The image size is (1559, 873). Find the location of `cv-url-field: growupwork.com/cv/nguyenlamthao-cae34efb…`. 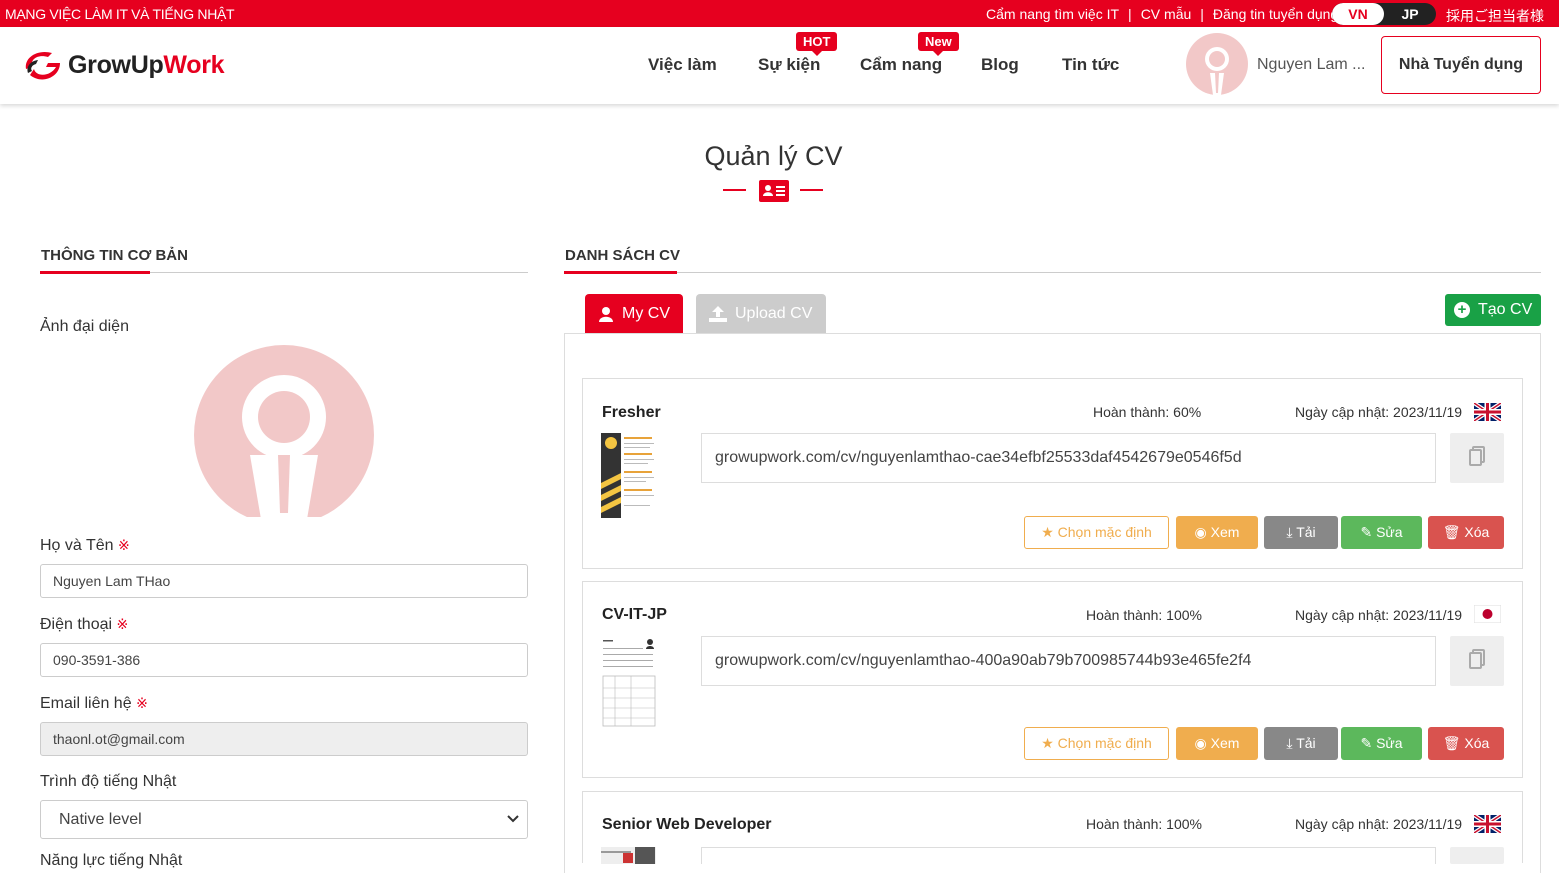

cv-url-field: growupwork.com/cv/nguyenlamthao-cae34efb… is located at coordinates (1068, 458).